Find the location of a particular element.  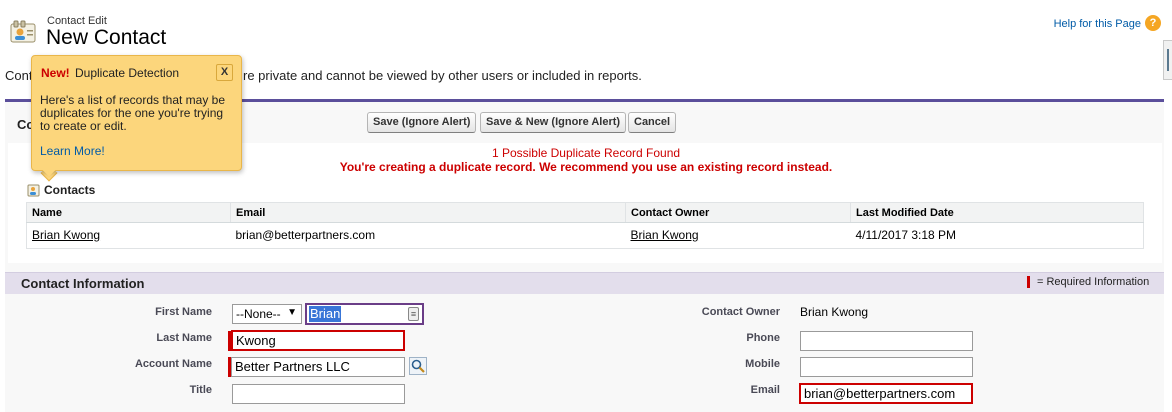

popup-close-button: X is located at coordinates (224, 72).